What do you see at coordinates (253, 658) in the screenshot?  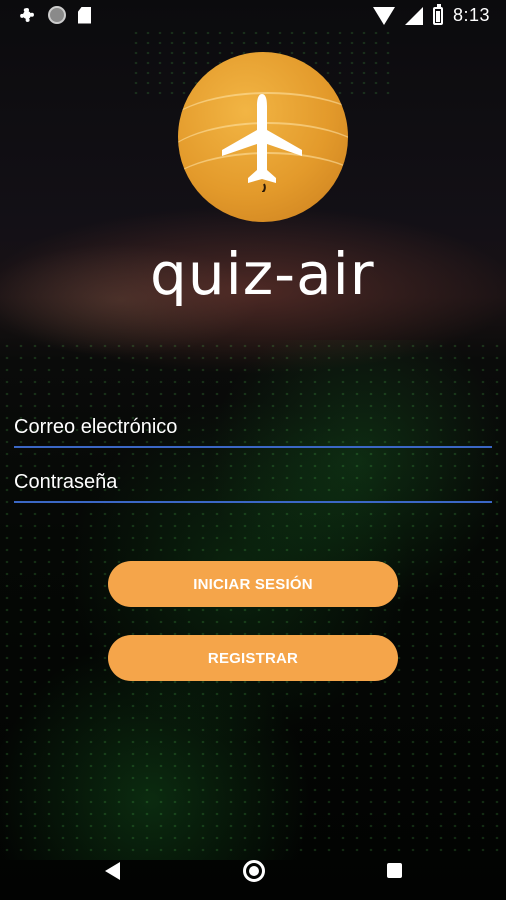 I see `register-button: REGISTRAR` at bounding box center [253, 658].